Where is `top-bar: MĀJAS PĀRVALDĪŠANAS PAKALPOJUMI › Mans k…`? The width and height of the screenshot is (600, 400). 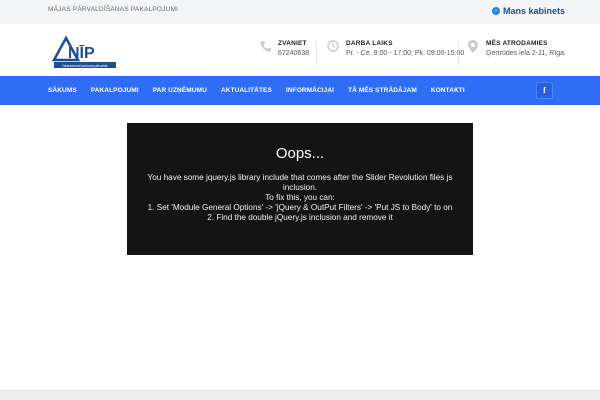 top-bar: MĀJAS PĀRVALDĪŠANAS PAKALPOJUMI › Mans k… is located at coordinates (300, 12).